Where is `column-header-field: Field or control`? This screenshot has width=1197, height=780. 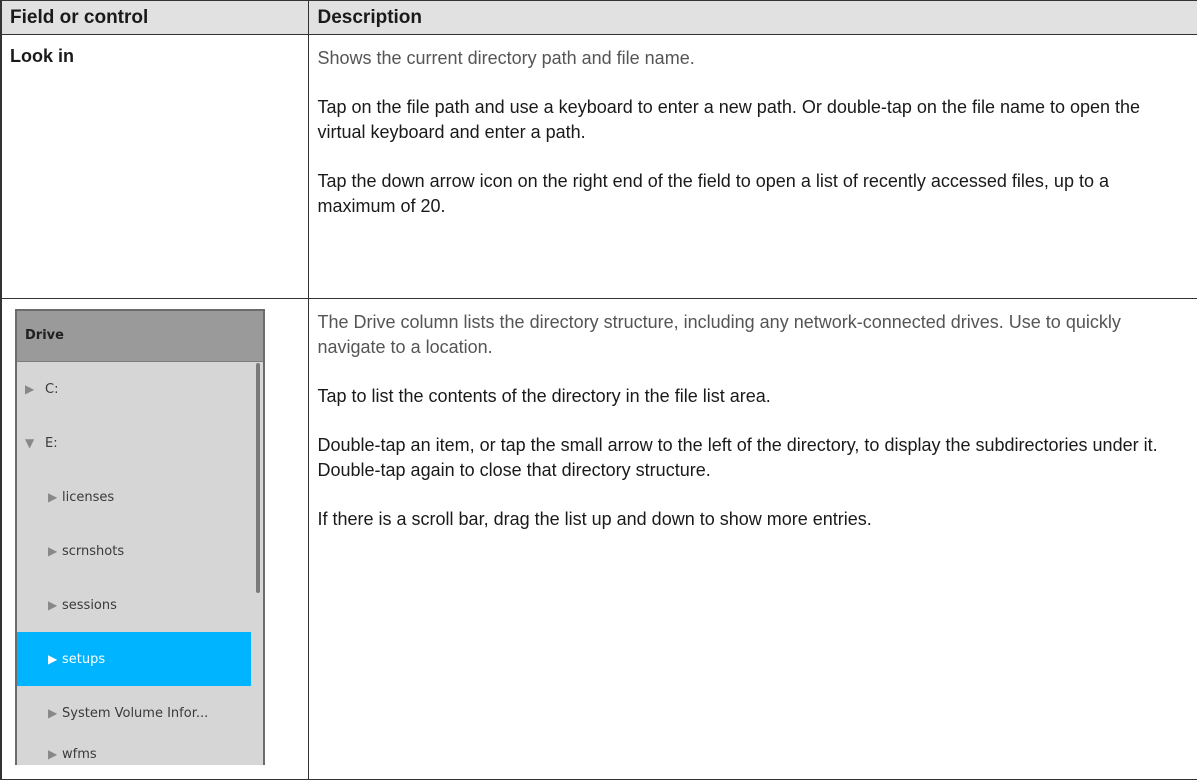 column-header-field: Field or control is located at coordinates (154, 17).